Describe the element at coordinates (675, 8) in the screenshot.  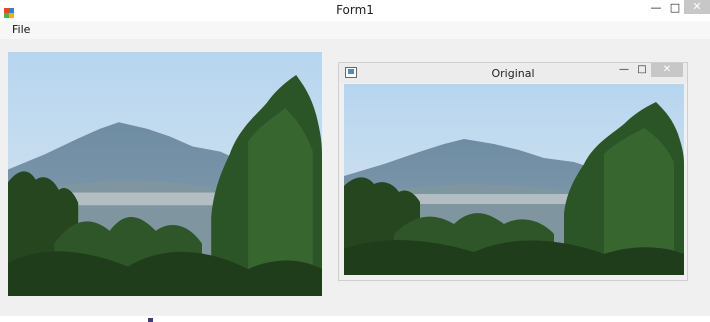
I see `maximize-button: □` at that location.